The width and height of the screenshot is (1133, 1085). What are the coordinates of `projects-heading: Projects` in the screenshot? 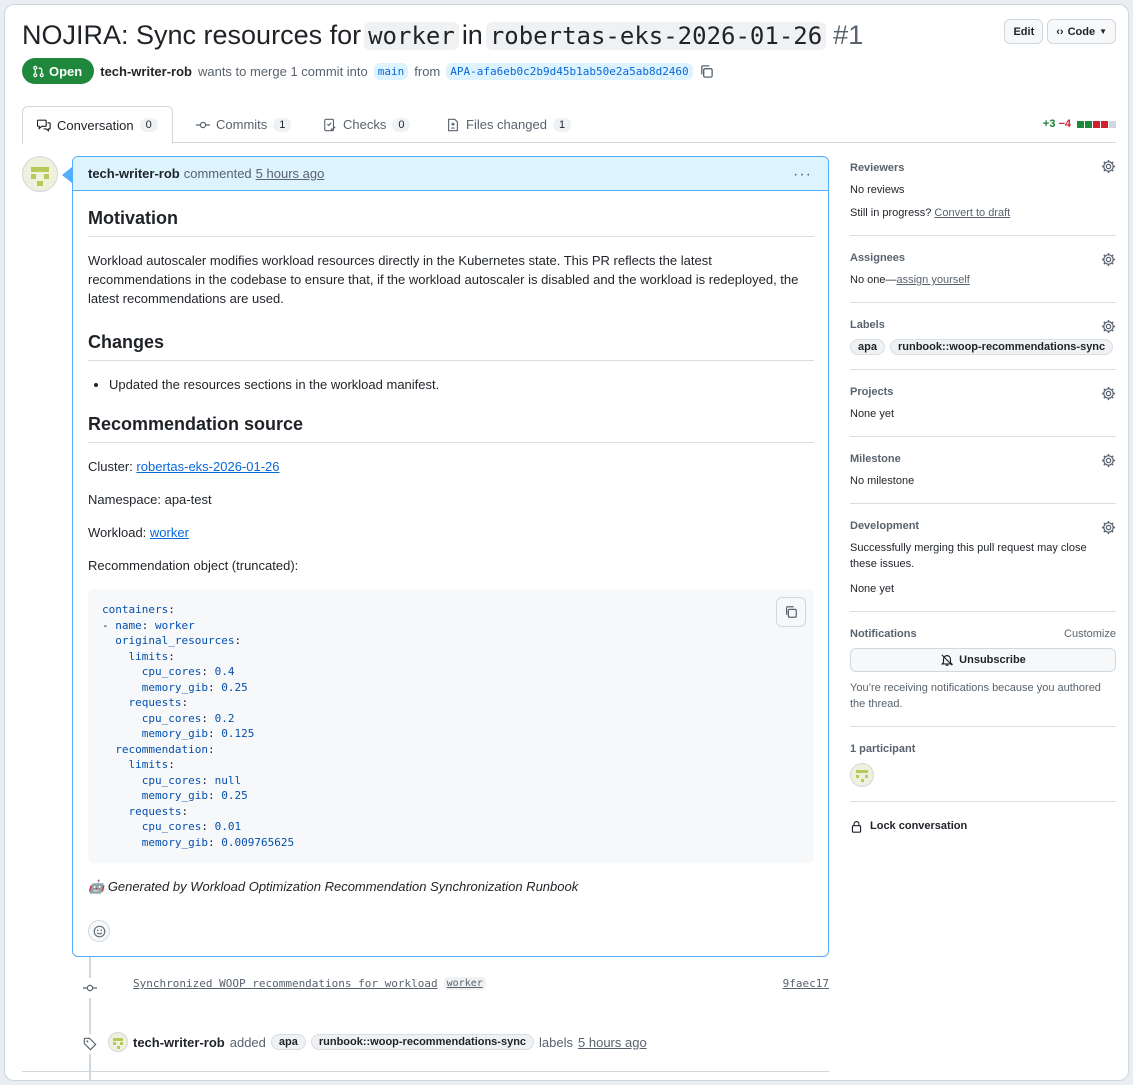 It's located at (983, 392).